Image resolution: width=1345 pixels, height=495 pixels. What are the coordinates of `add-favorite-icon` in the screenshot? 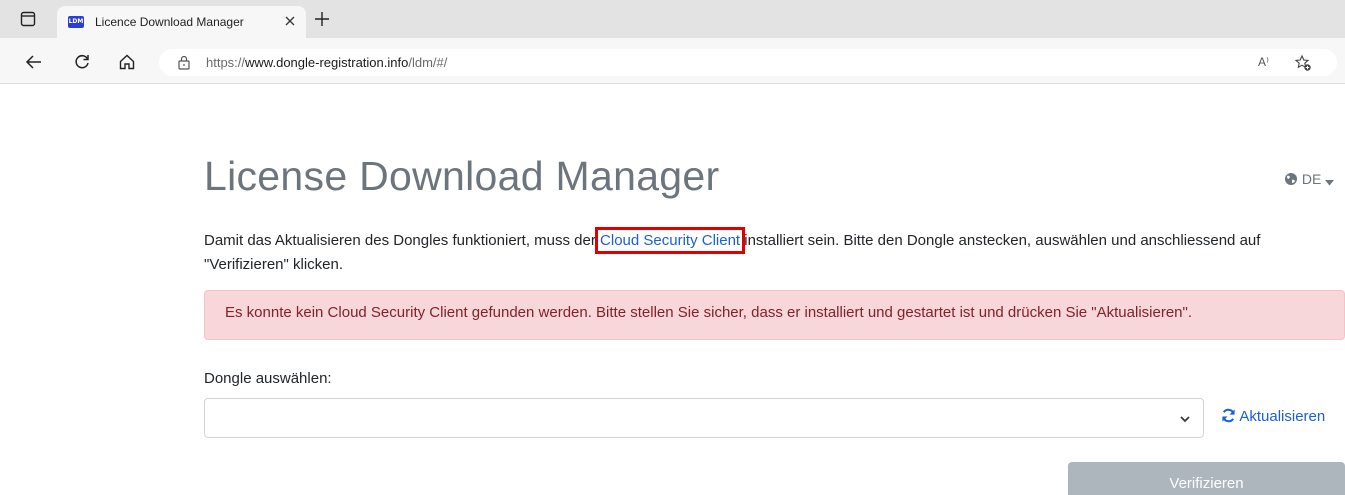 It's located at (1303, 63).